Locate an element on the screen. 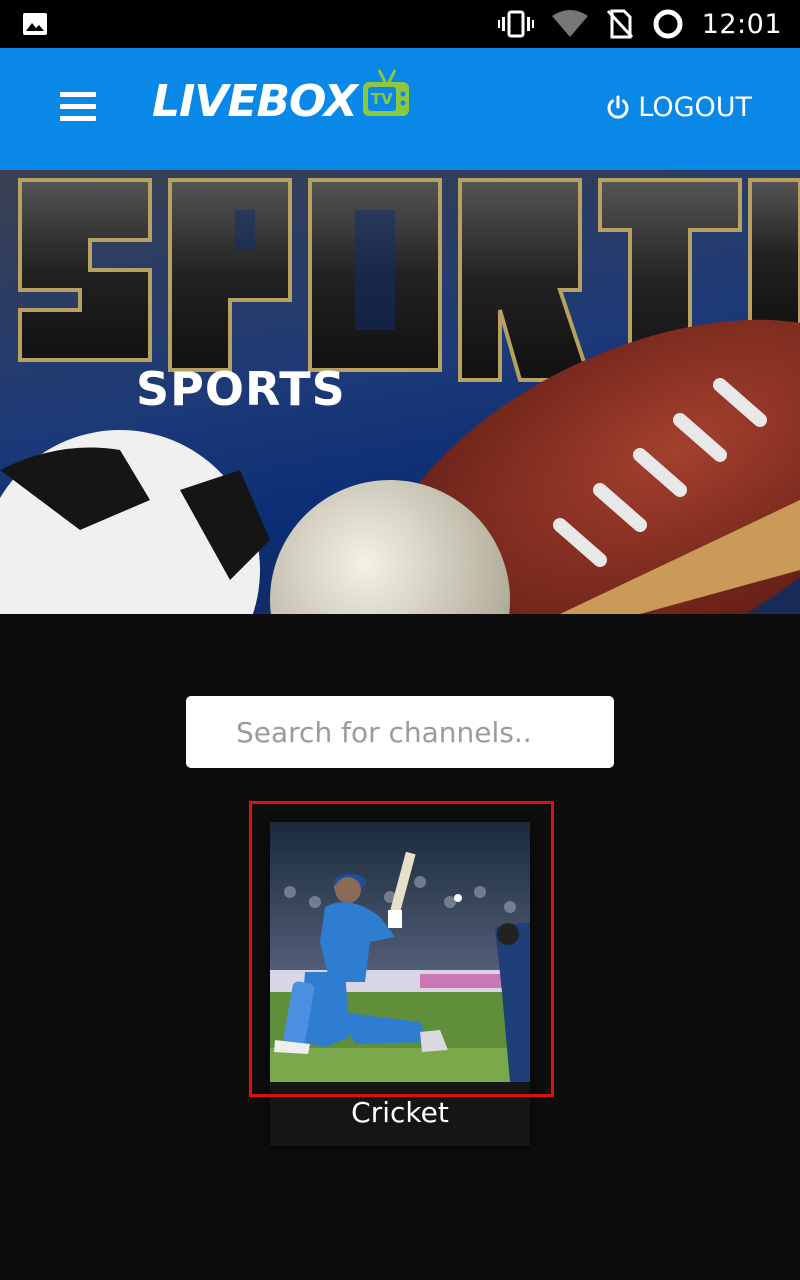 This screenshot has height=1280, width=800. logo-badge: TV is located at coordinates (381, 98).